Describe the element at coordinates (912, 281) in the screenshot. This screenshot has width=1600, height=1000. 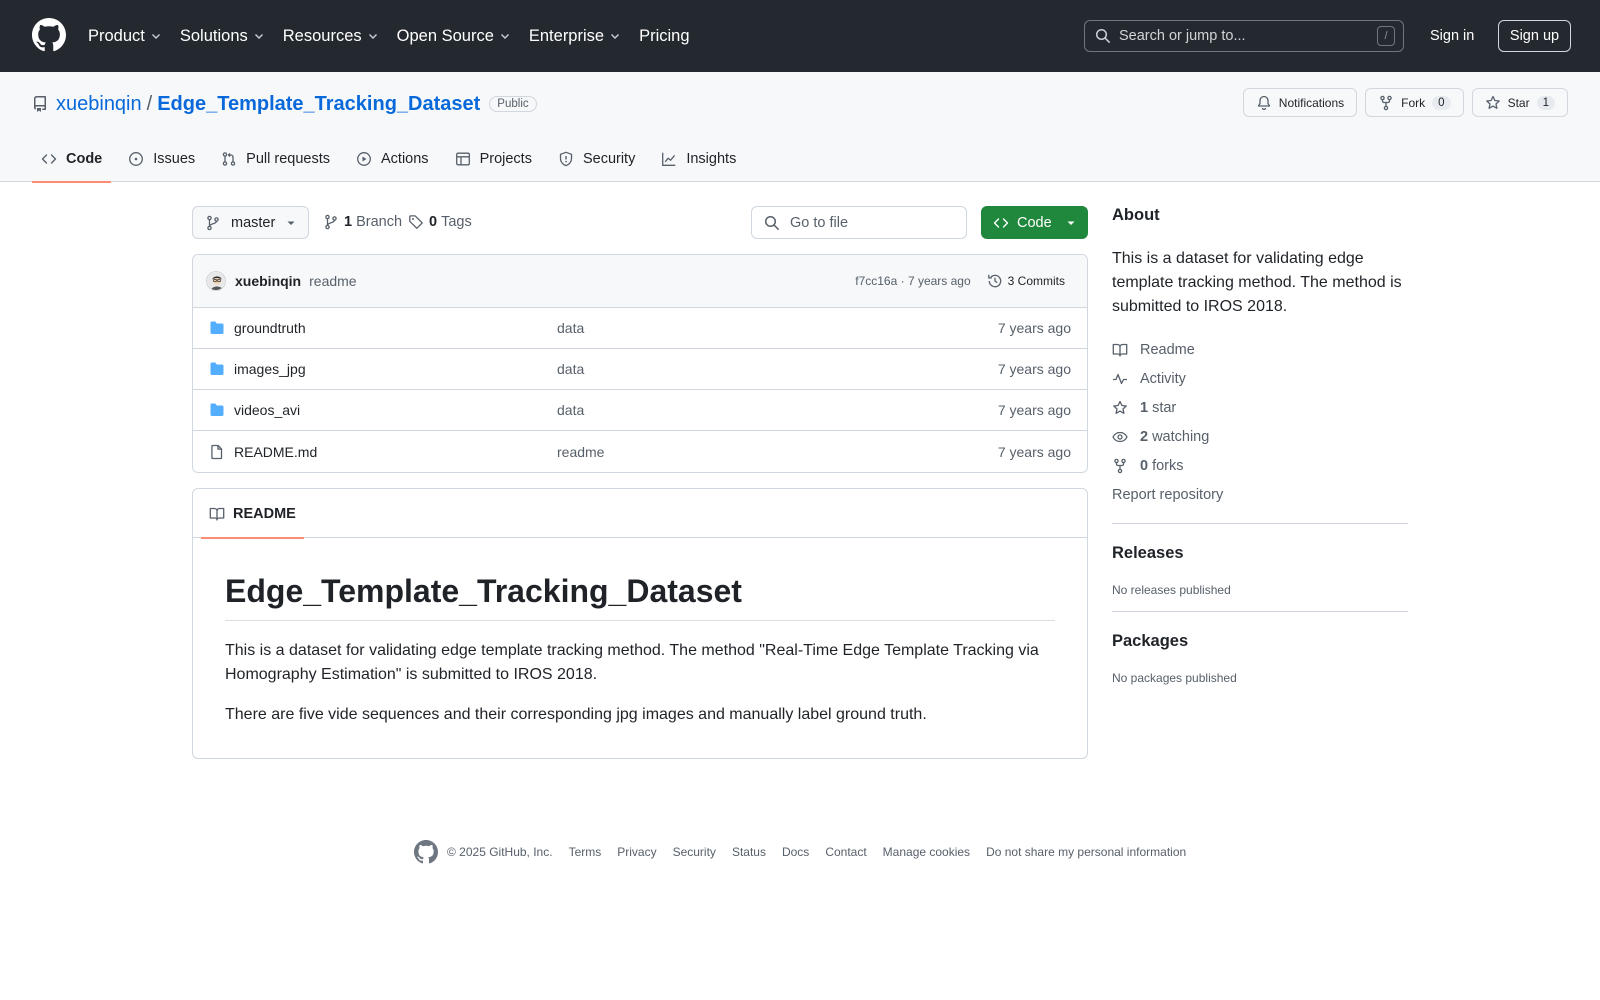
I see `commit-sha-age: f7cc16a · 7 years ago` at that location.